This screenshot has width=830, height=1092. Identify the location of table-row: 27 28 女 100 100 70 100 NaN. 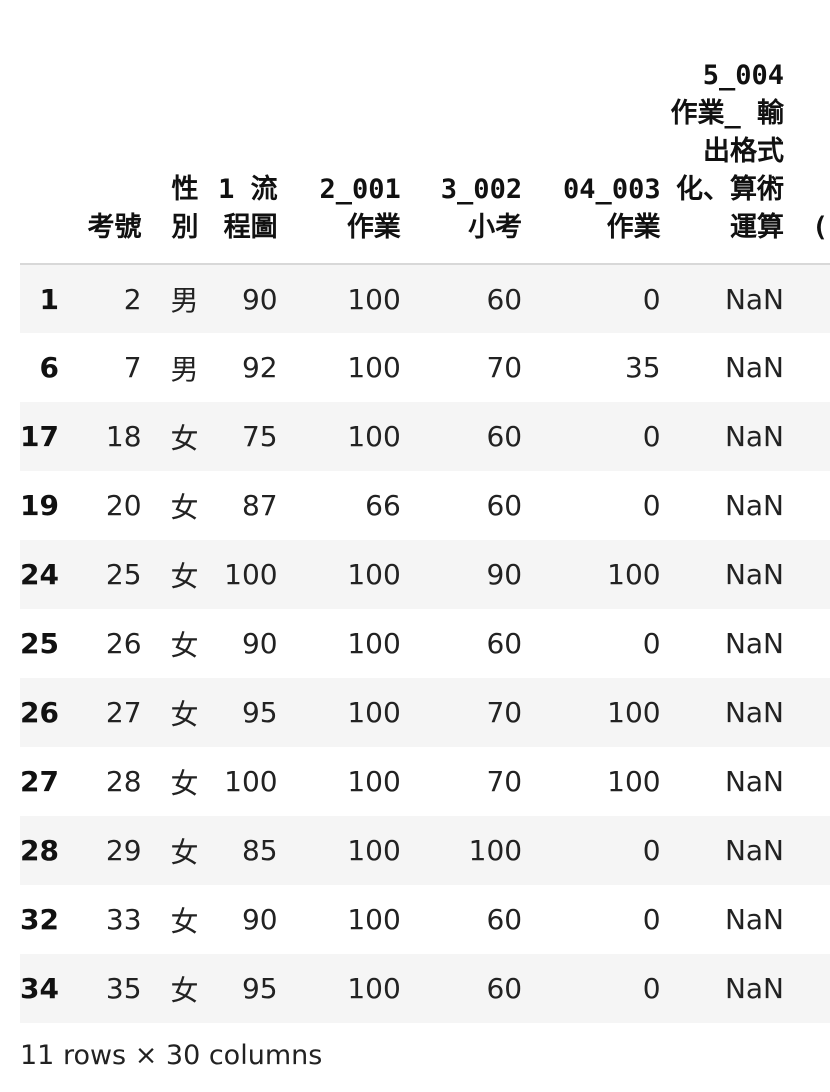
(425, 781).